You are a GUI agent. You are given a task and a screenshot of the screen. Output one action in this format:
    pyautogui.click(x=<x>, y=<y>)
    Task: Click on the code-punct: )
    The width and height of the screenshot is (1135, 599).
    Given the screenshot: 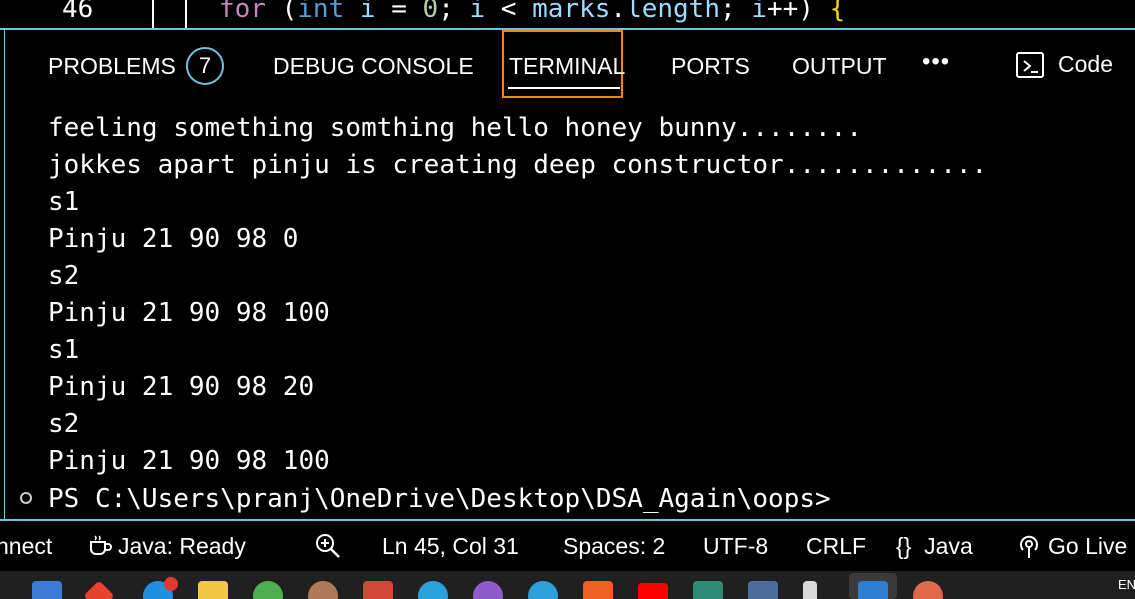 What is the action you would take?
    pyautogui.click(x=814, y=12)
    